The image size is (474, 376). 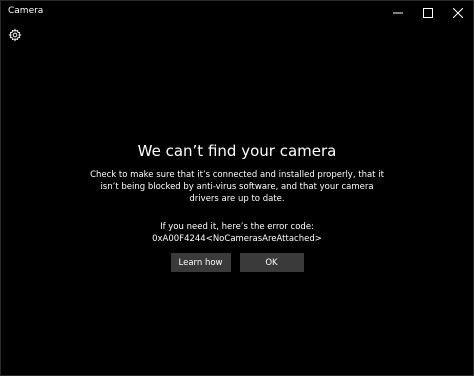 I want to click on error-heading: We can’t find your camera, so click(x=237, y=151).